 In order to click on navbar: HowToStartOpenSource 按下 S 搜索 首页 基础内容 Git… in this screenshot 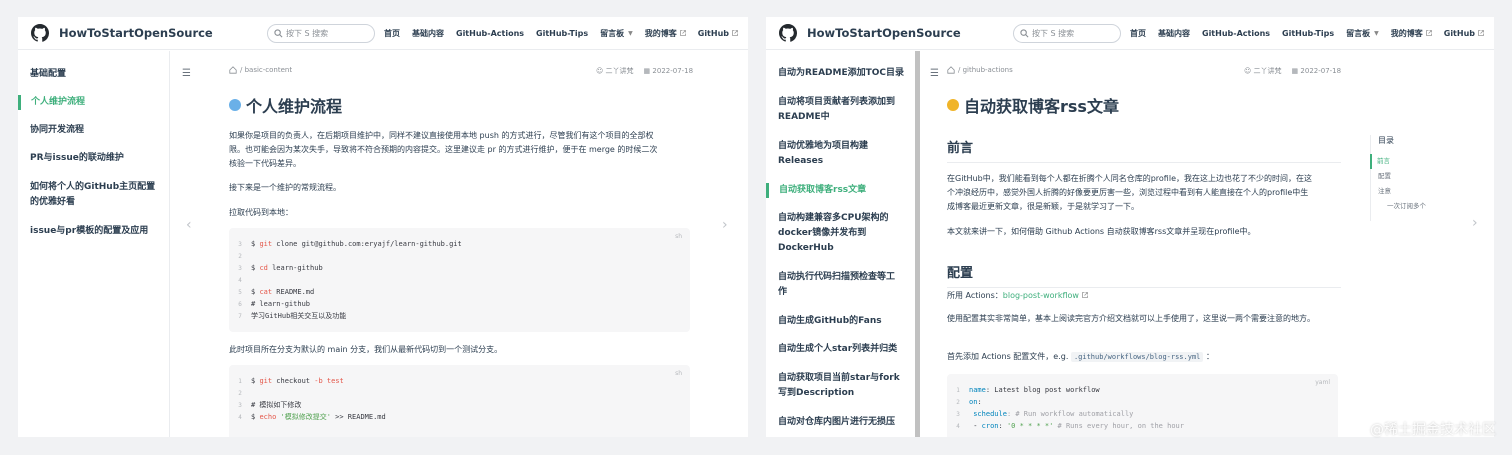, I will do `click(383, 33)`.